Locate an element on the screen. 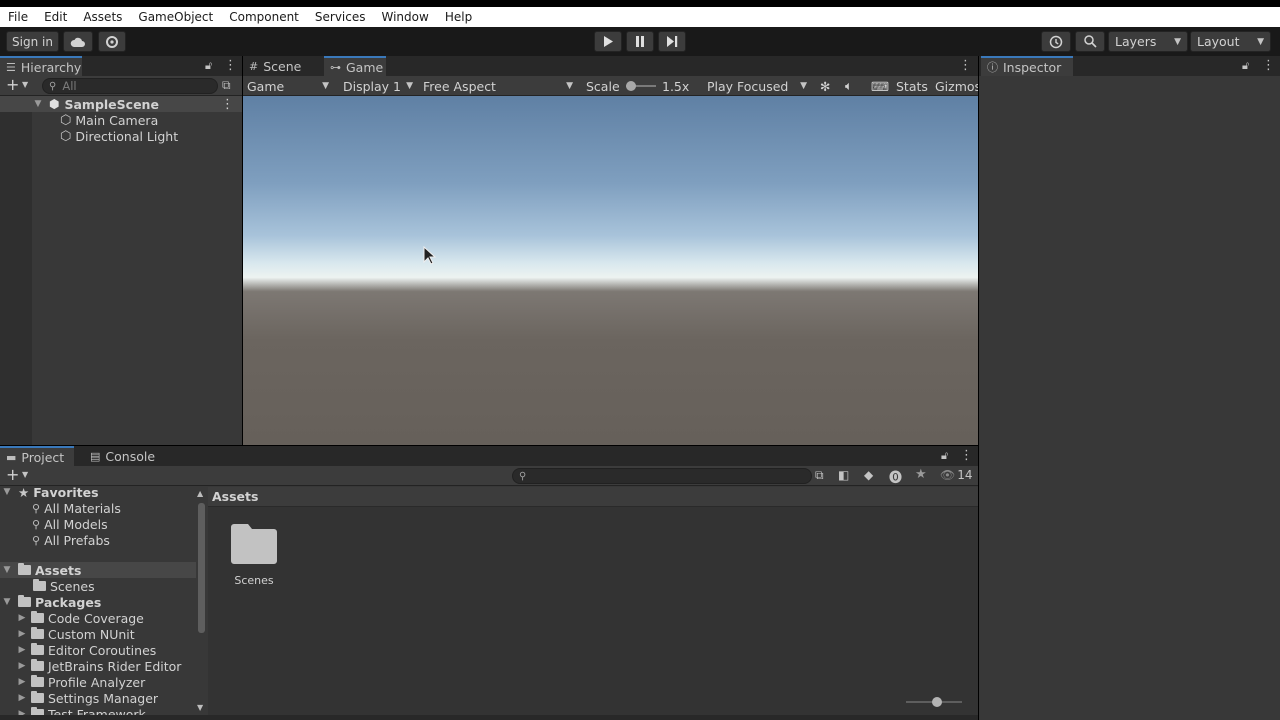 The image size is (1280, 720). search-by-type-icon: ⧉ is located at coordinates (819, 475).